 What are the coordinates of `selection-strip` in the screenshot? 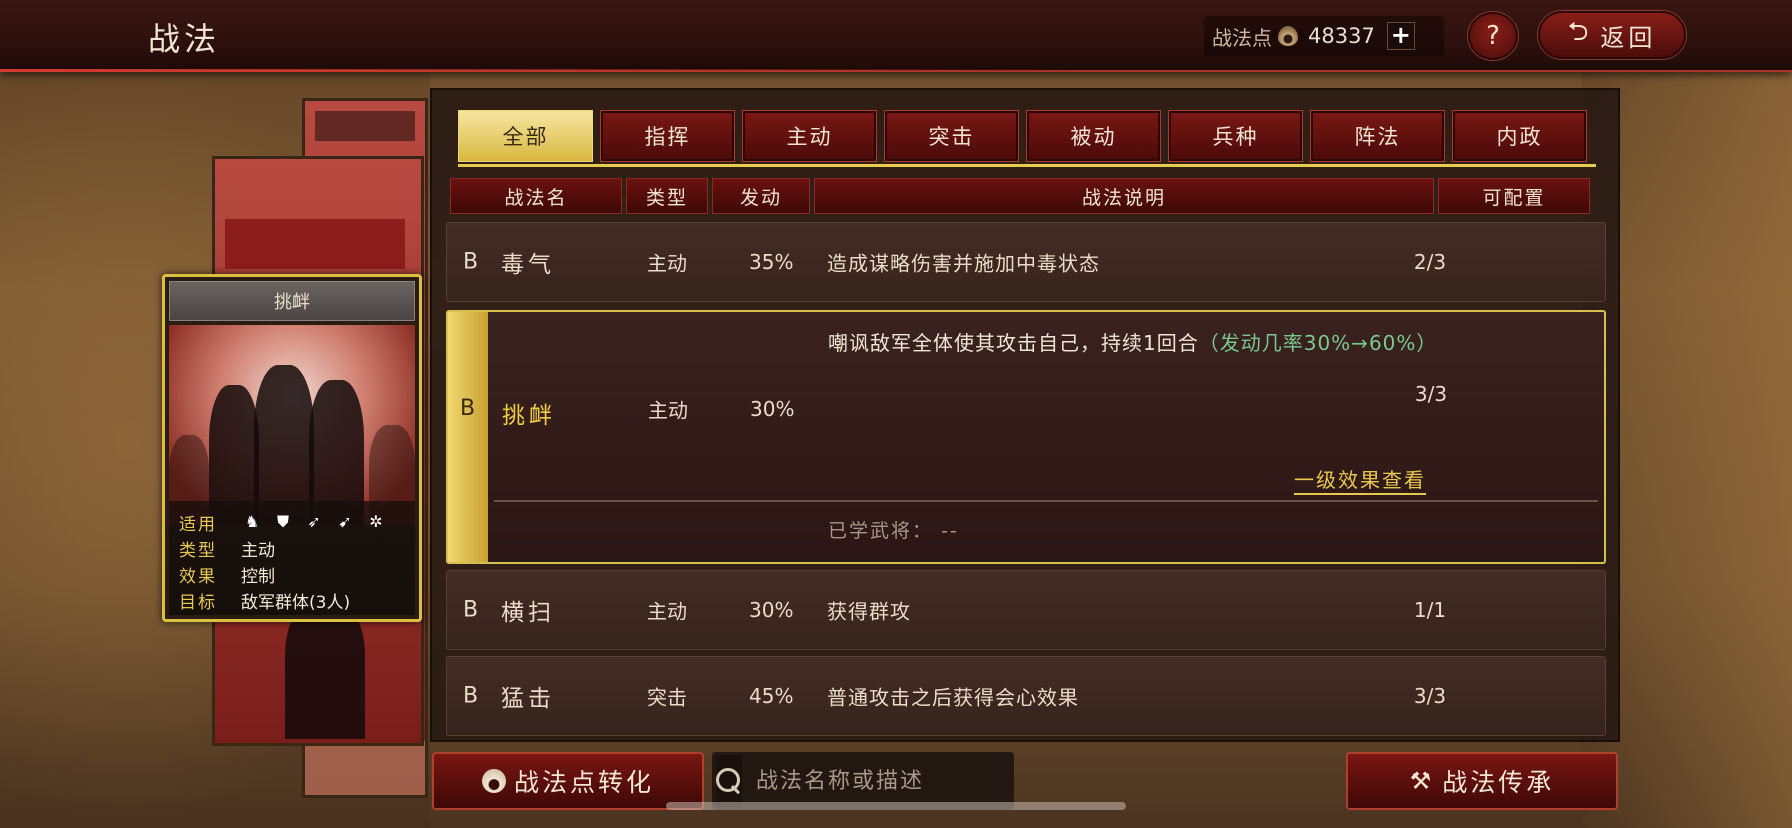 It's located at (468, 437).